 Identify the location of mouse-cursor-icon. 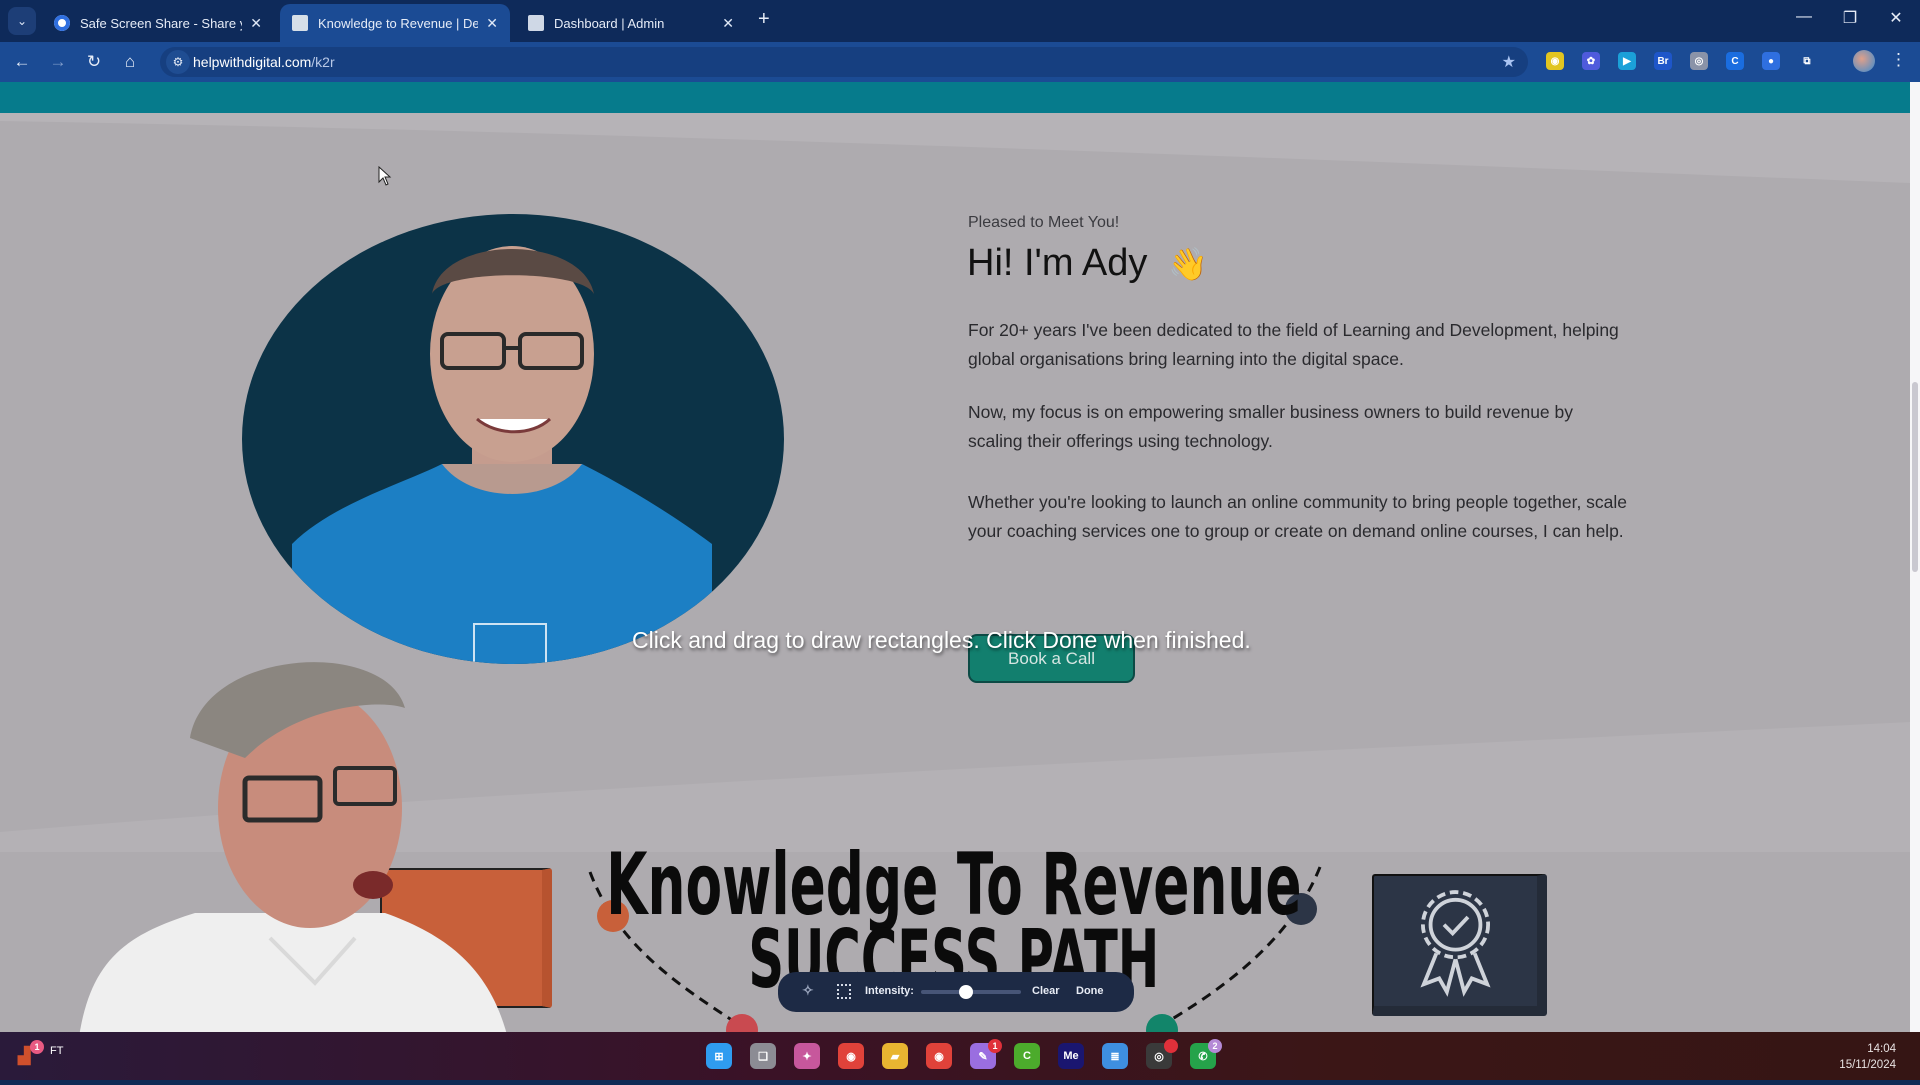
(385, 176).